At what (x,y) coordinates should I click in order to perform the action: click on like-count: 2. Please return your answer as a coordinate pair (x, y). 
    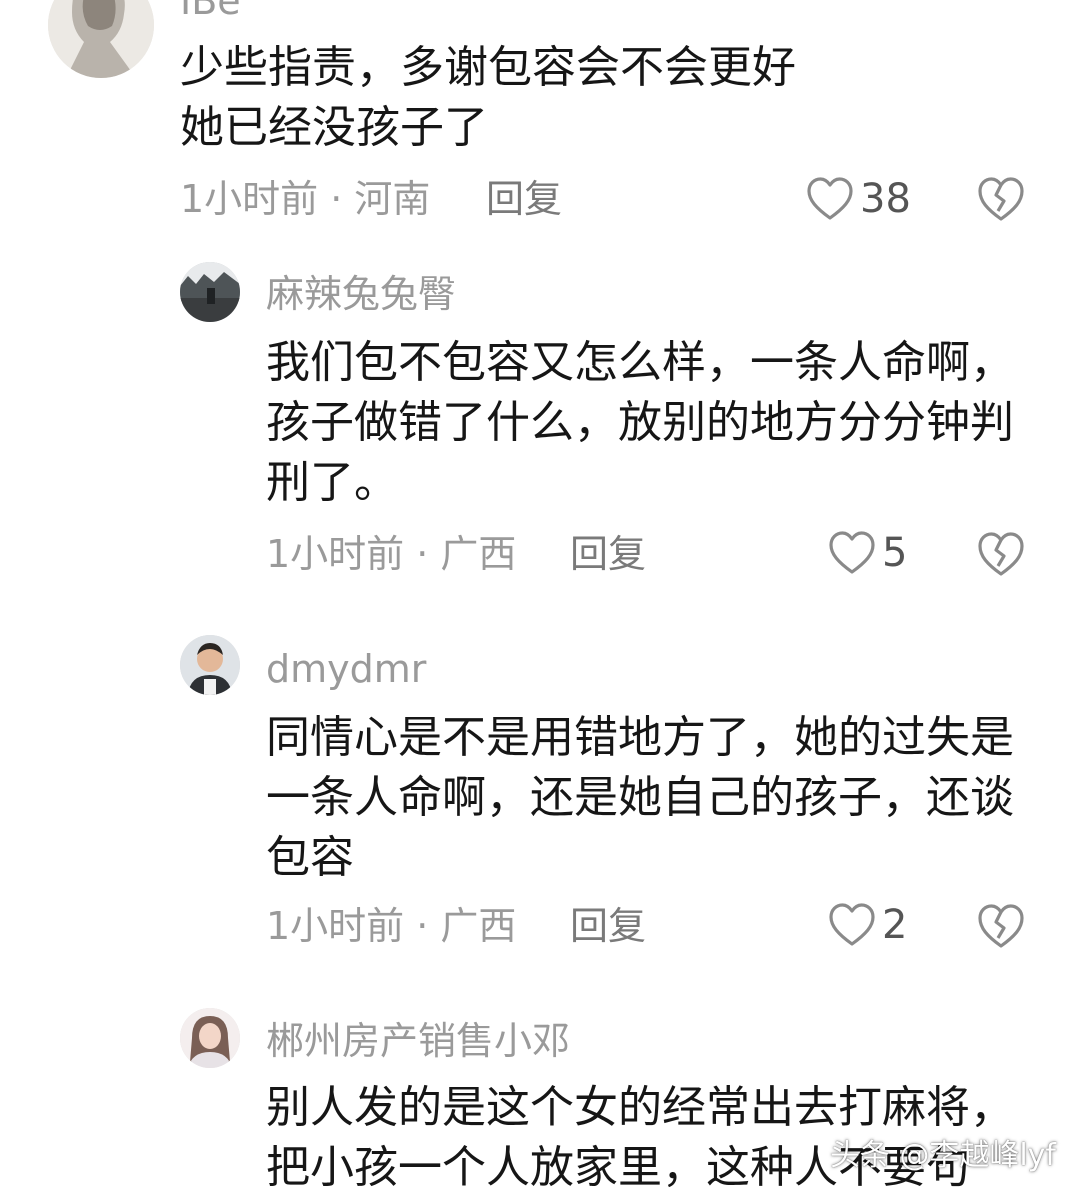
    Looking at the image, I should click on (895, 925).